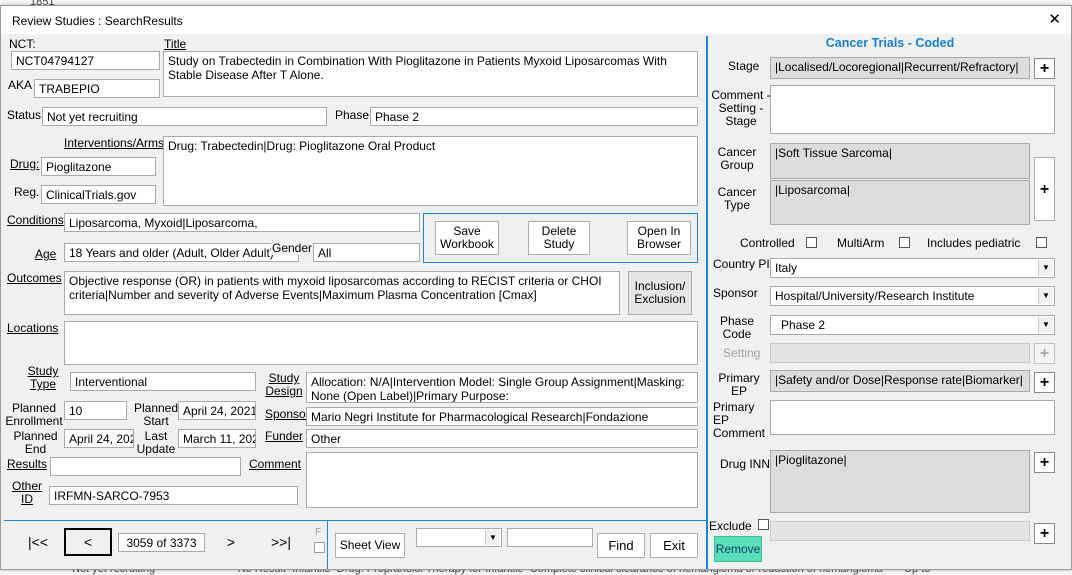 The height and width of the screenshot is (575, 1072). What do you see at coordinates (659, 238) in the screenshot?
I see `open-in-browser-button: Open In Browser` at bounding box center [659, 238].